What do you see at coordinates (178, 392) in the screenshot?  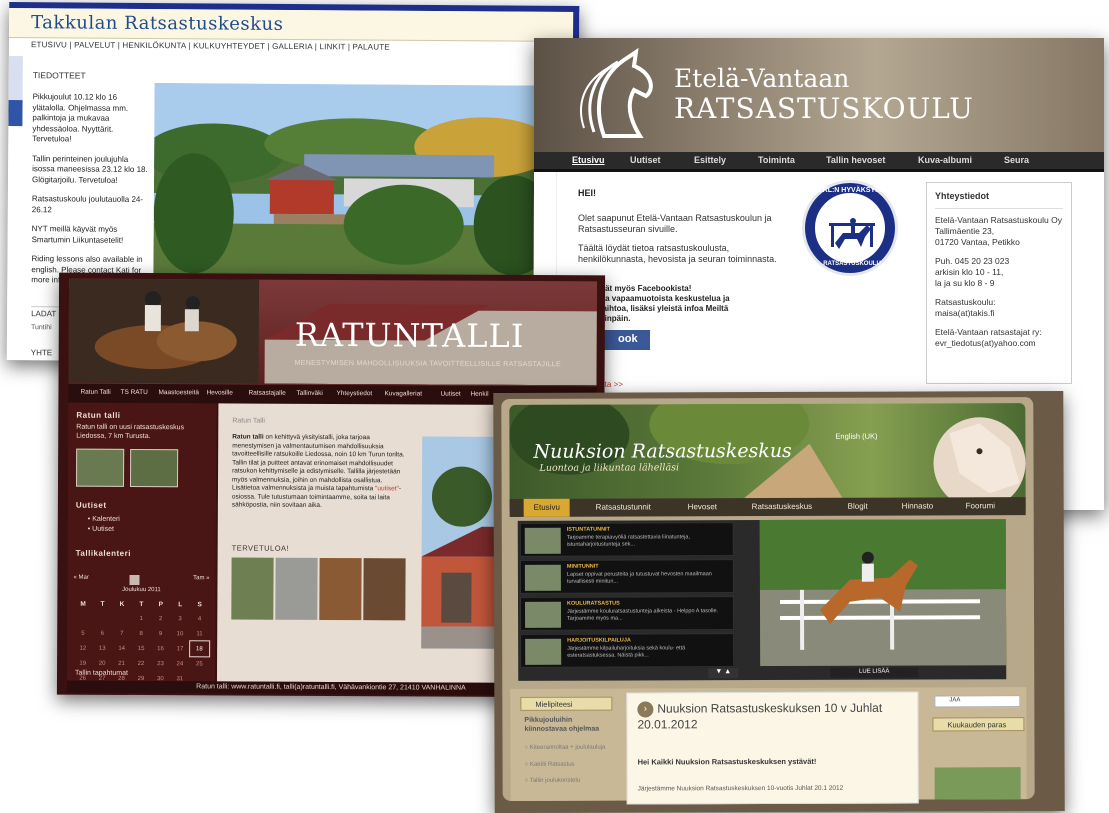 I see `ratun-nav-item: Maastoesteitä` at bounding box center [178, 392].